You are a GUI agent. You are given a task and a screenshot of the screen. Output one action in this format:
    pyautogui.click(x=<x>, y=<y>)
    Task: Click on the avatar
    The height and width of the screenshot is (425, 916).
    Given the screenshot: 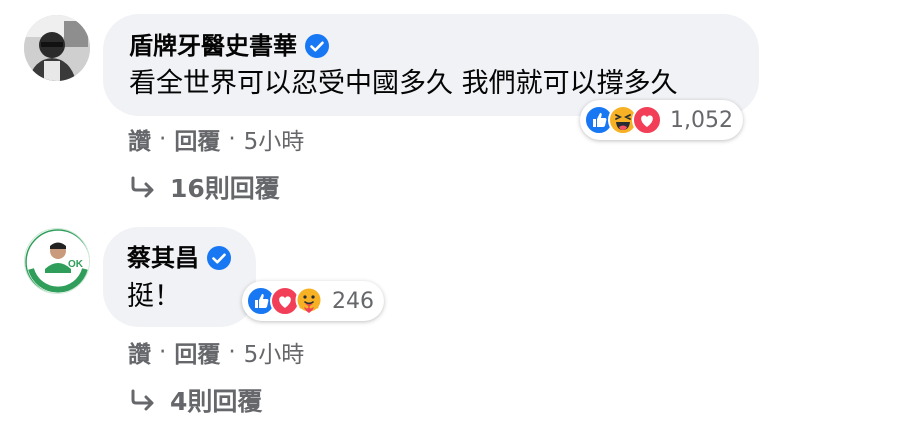 What is the action you would take?
    pyautogui.click(x=57, y=48)
    